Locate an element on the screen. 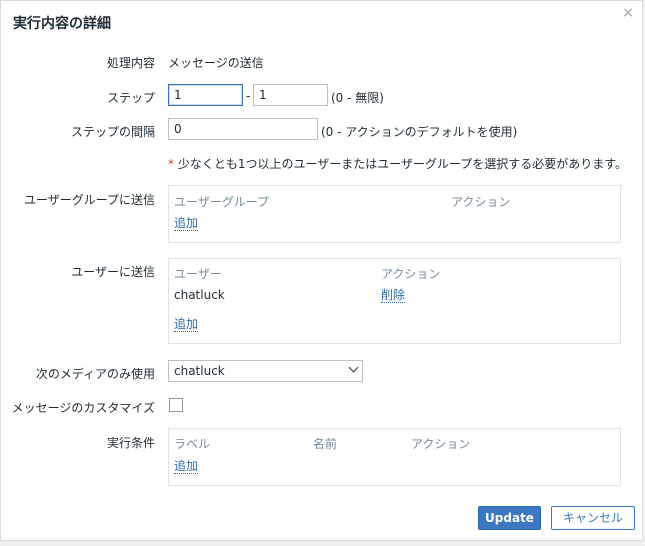 The height and width of the screenshot is (546, 645). conditions-label: 実行条件 is located at coordinates (130, 443).